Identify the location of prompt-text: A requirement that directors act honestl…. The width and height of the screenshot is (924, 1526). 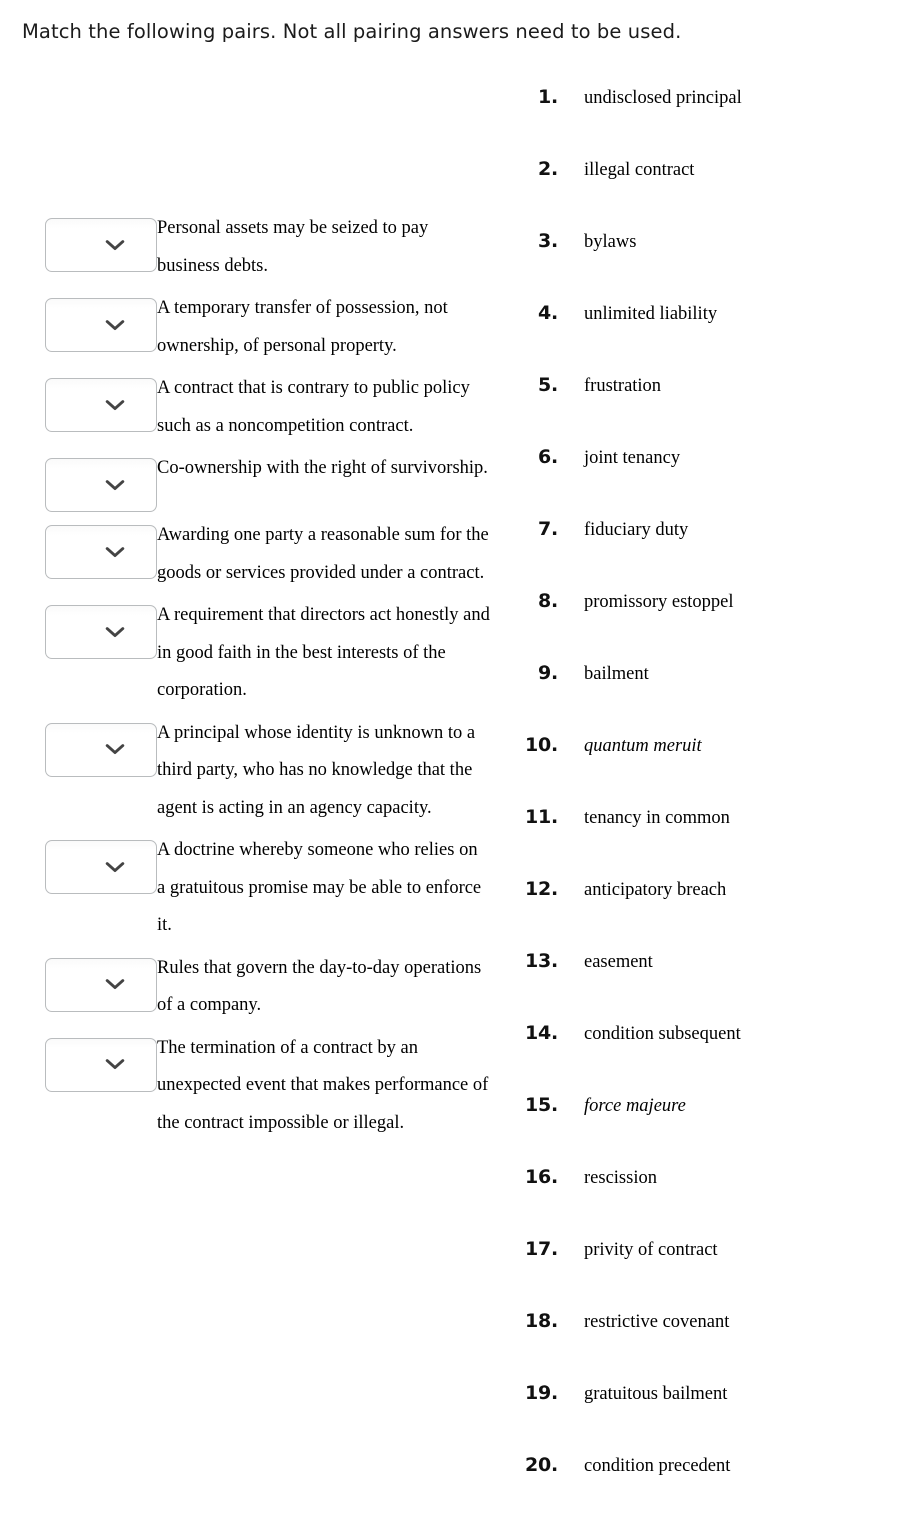
(323, 652).